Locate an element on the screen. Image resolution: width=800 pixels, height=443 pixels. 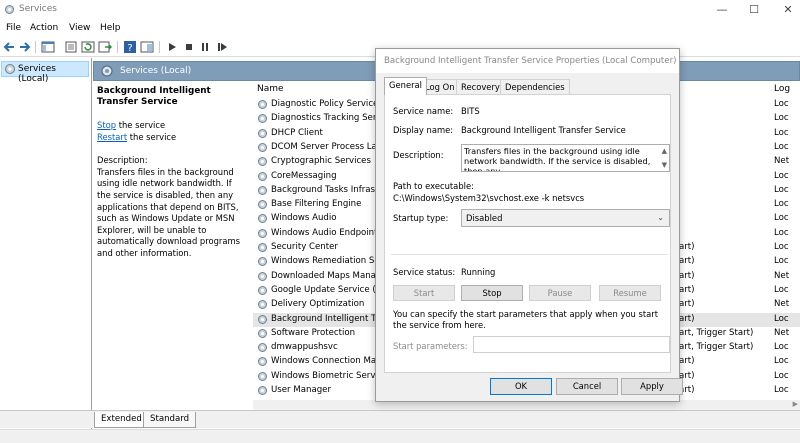
status-bar is located at coordinates (400, 436).